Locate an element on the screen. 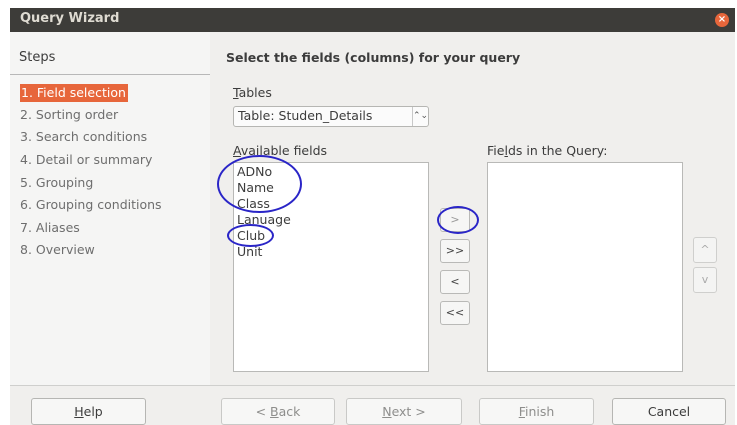  fields-in-query-label: Fields in the Query: is located at coordinates (547, 150).